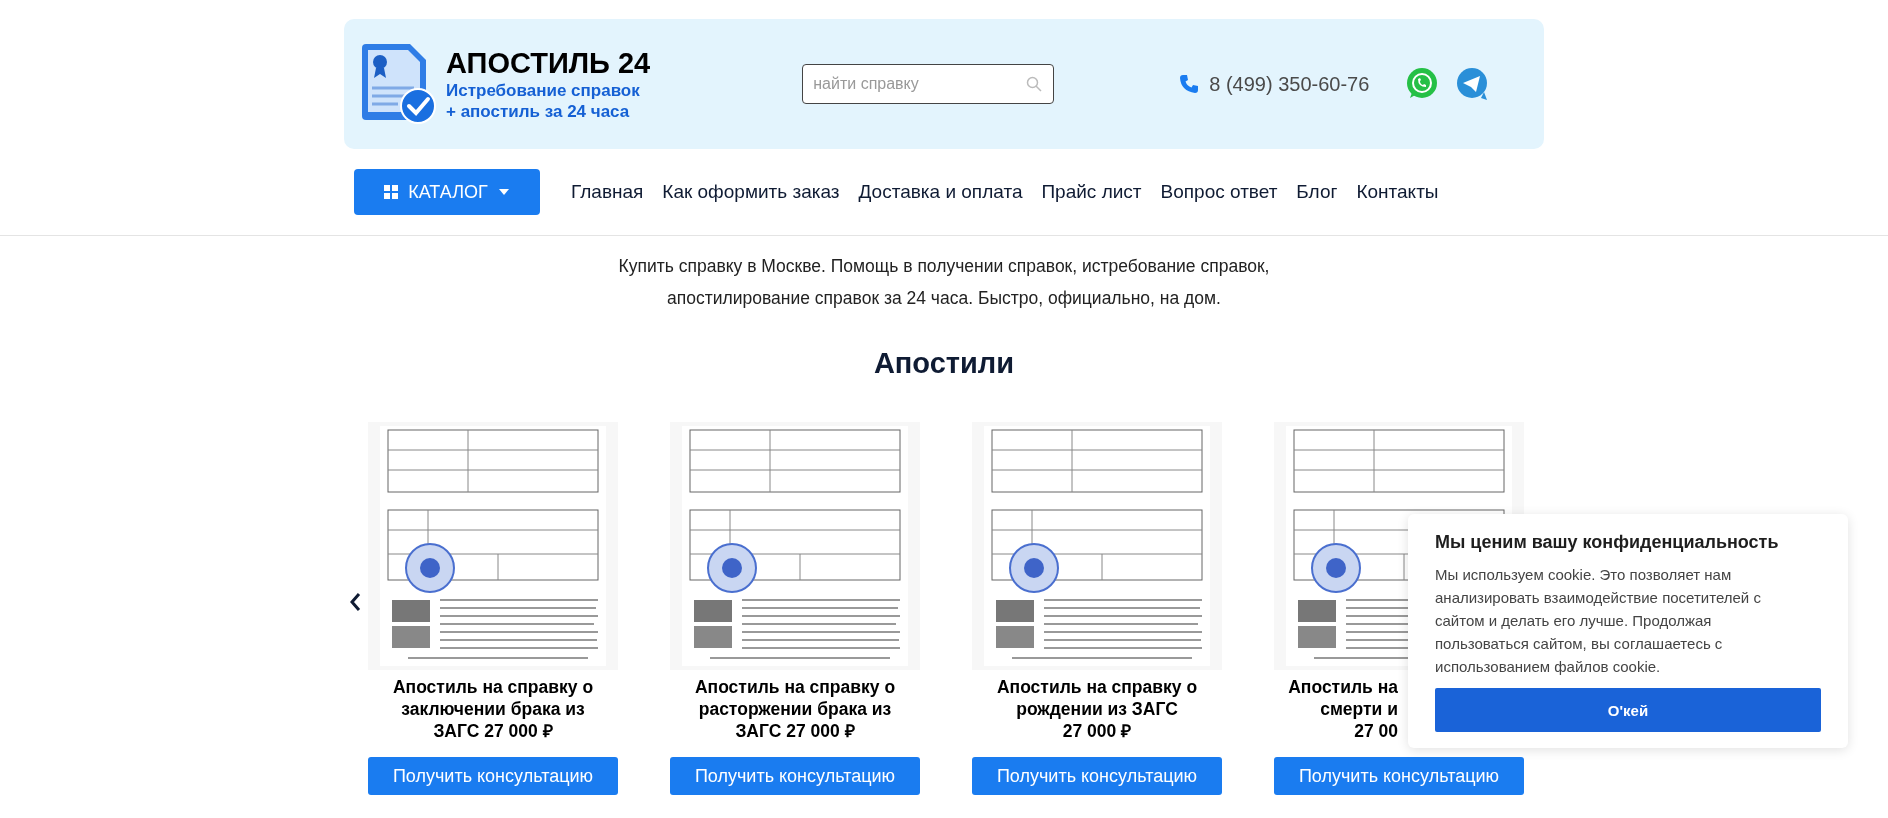 The width and height of the screenshot is (1888, 818). What do you see at coordinates (493, 709) in the screenshot?
I see `product-title: Апостиль на справку о заключении брака из ЗАГС 27 000 ₽` at bounding box center [493, 709].